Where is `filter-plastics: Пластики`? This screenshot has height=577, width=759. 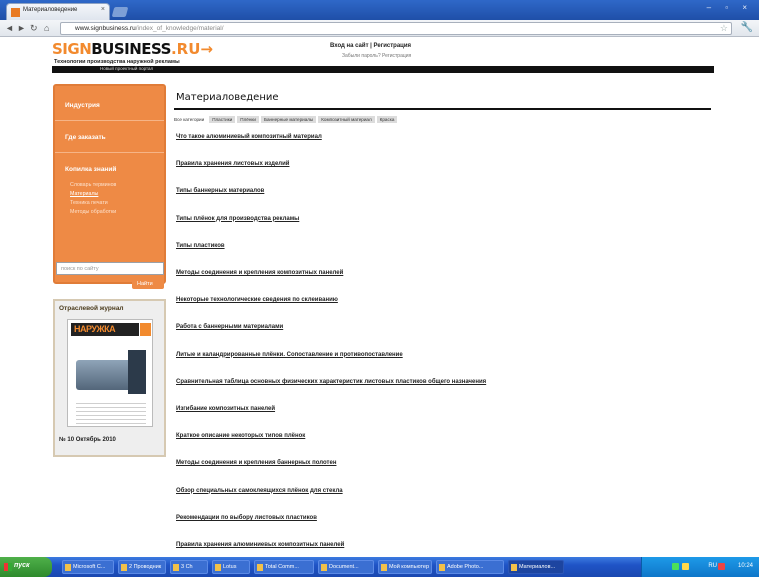
filter-plastics: Пластики is located at coordinates (222, 119).